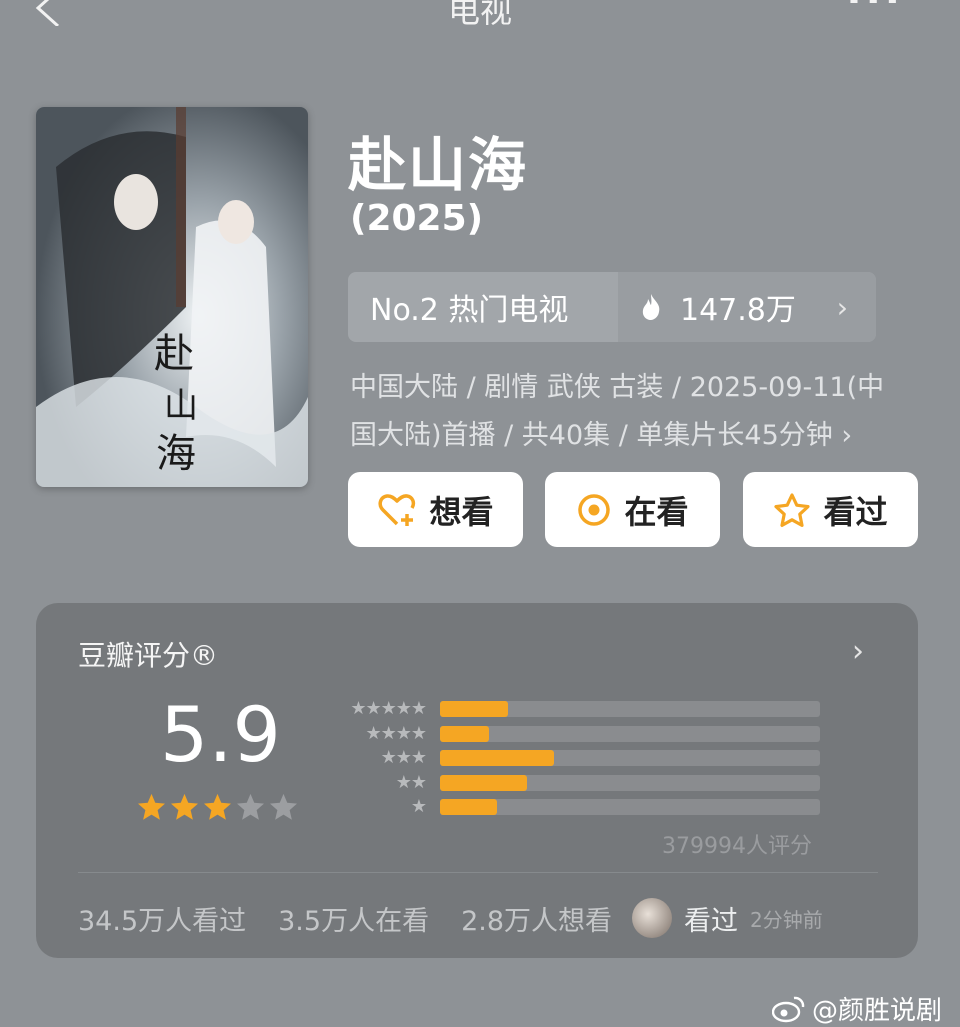 The height and width of the screenshot is (1027, 960). Describe the element at coordinates (417, 218) in the screenshot. I see `show-year: (2025)` at that location.